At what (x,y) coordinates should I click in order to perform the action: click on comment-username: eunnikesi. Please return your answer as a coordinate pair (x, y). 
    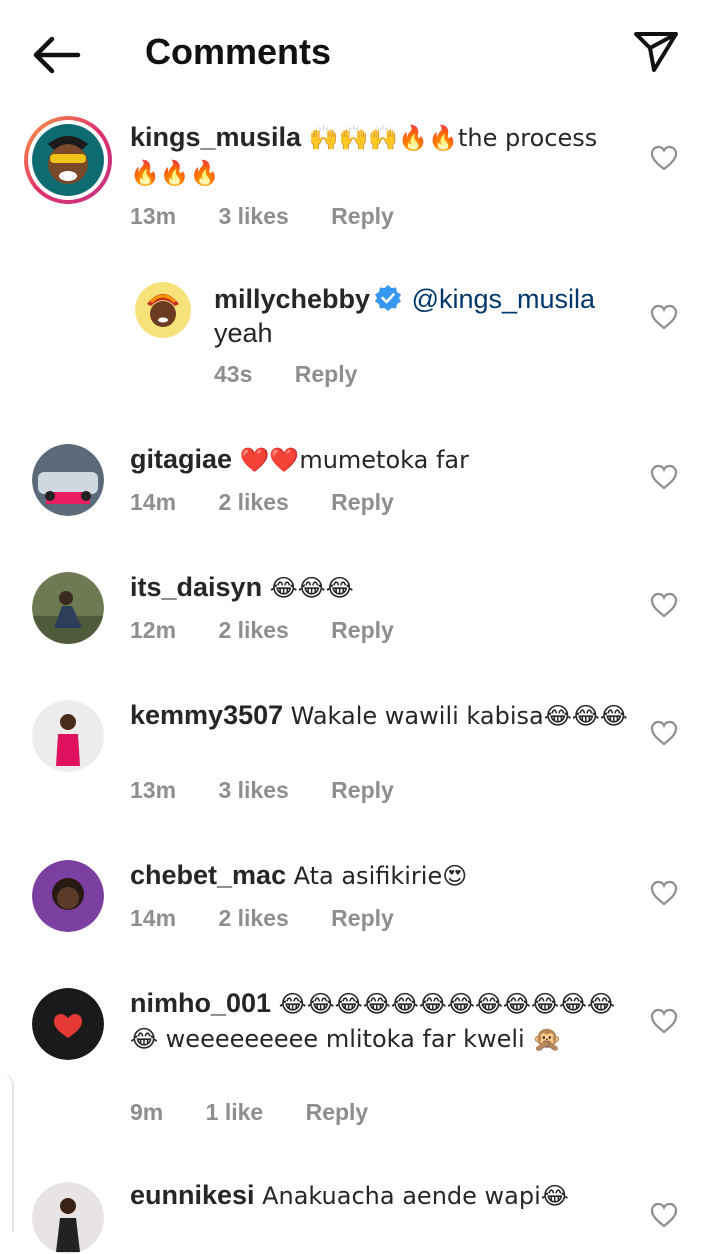
    Looking at the image, I should click on (192, 1195).